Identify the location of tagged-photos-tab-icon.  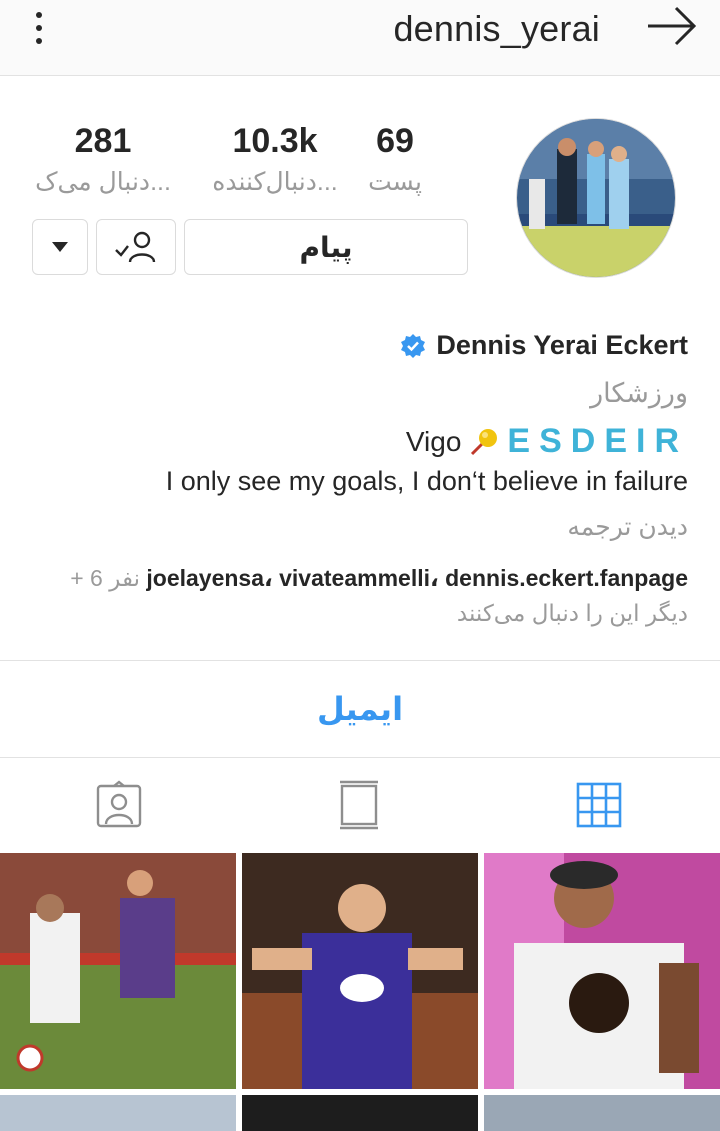
(119, 805).